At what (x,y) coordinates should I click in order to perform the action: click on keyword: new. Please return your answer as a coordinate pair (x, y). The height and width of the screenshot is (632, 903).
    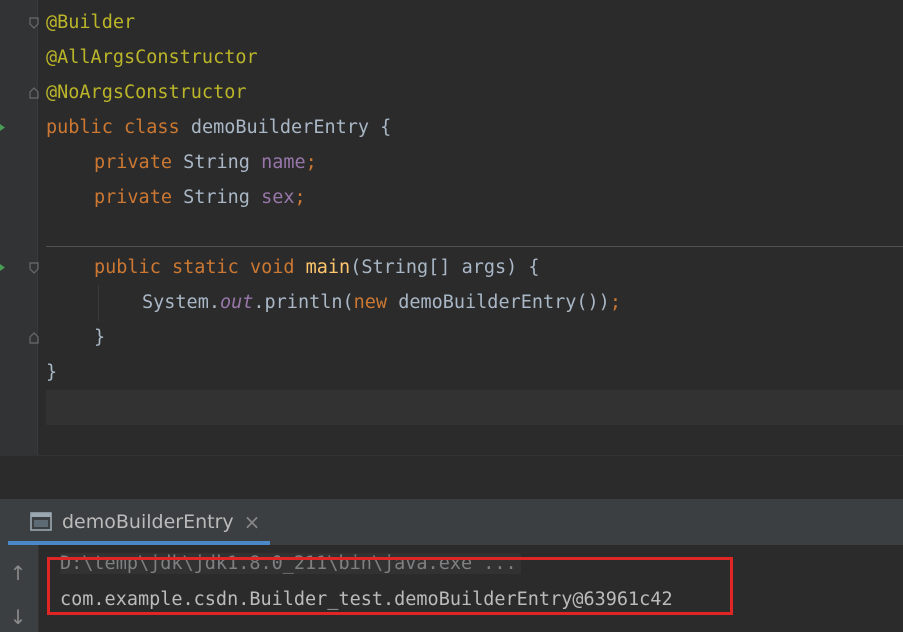
    Looking at the image, I should click on (370, 302).